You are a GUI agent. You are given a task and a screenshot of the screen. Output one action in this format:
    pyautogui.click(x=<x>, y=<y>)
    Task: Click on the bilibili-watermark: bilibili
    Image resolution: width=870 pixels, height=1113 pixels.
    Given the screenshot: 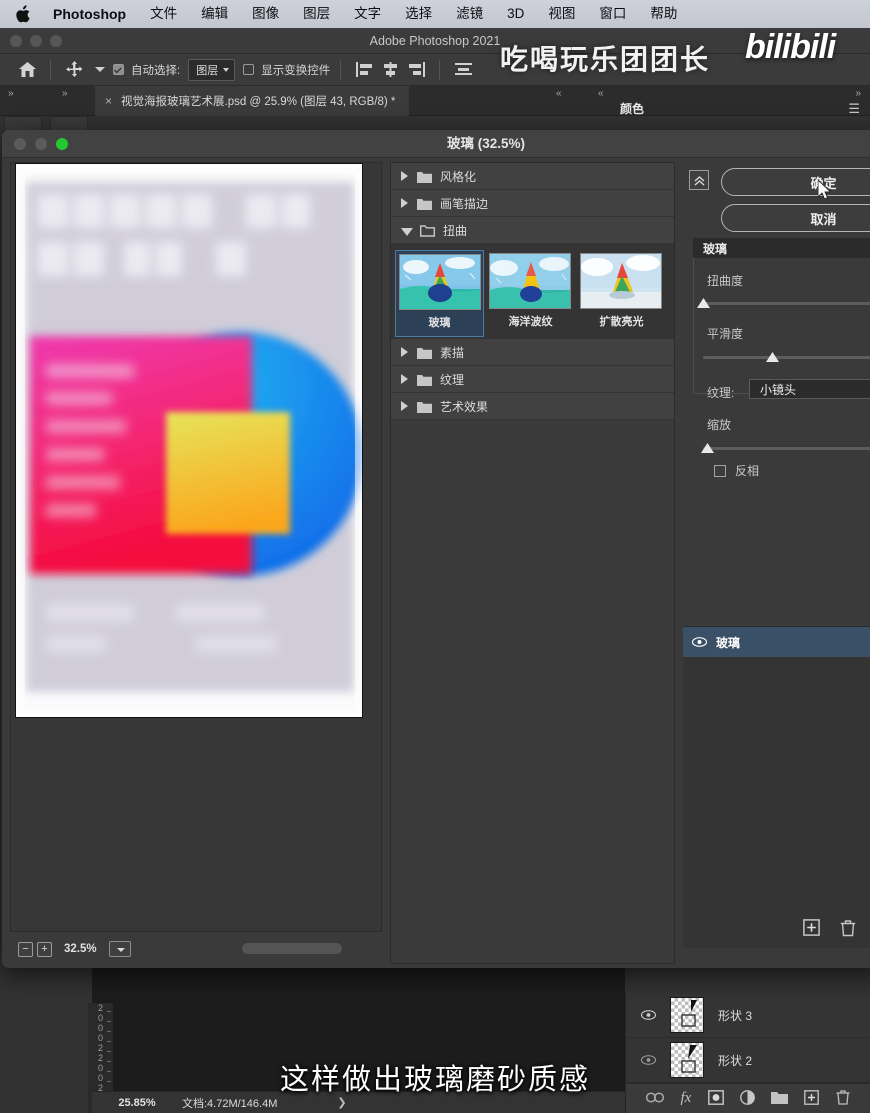 What is the action you would take?
    pyautogui.click(x=790, y=47)
    